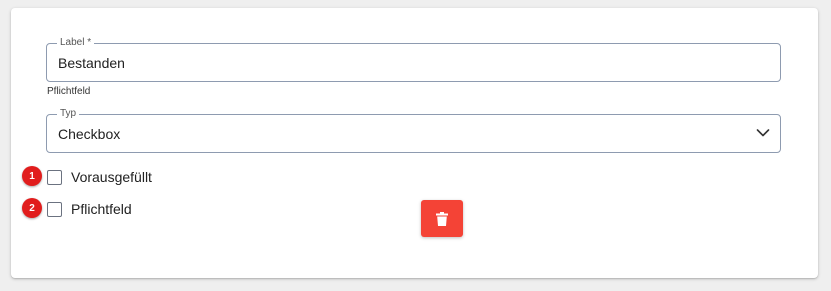 This screenshot has height=291, width=831. I want to click on checkbox-required-label: Pflichtfeld, so click(101, 209).